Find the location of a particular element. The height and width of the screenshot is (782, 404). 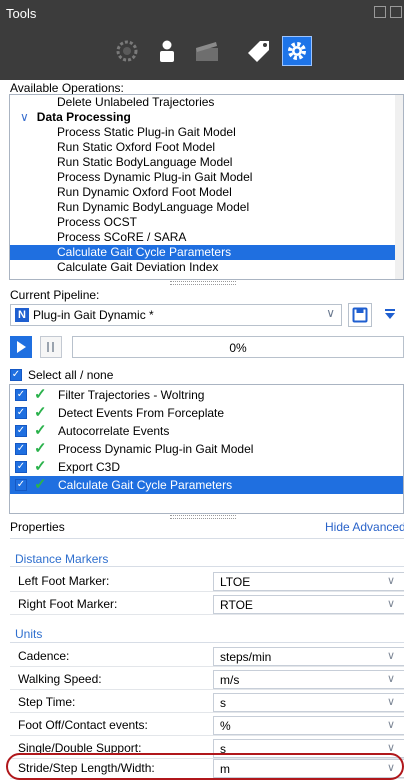

current-pipeline-label: Current Pipeline: is located at coordinates (55, 295).